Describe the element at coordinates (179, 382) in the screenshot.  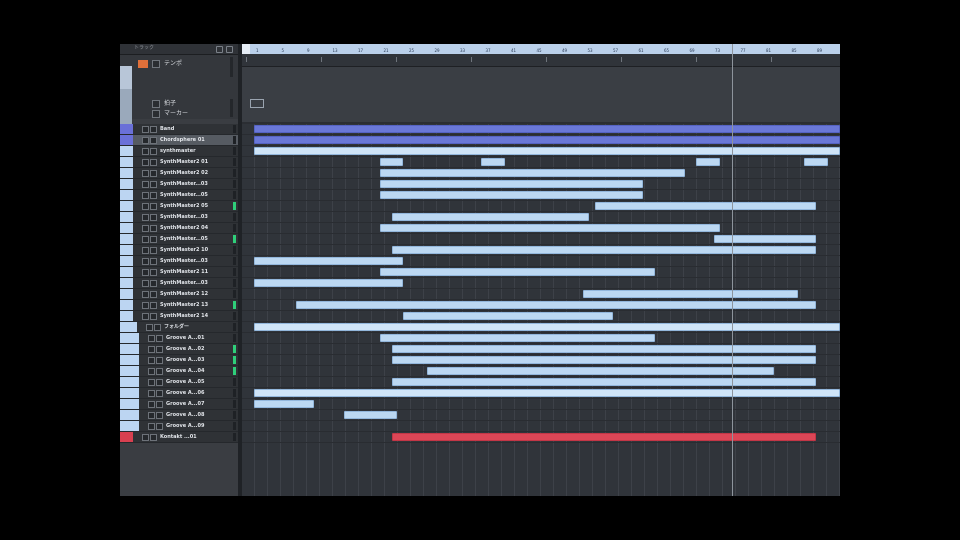
I see `track-header: Groove A...05` at that location.